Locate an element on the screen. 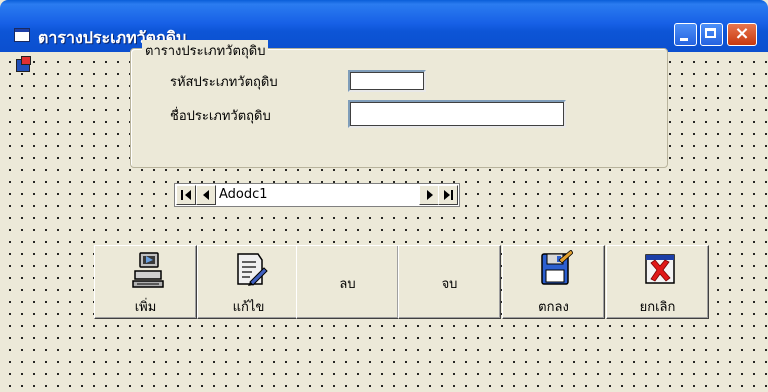 The height and width of the screenshot is (392, 768). move-previous-button is located at coordinates (206, 195).